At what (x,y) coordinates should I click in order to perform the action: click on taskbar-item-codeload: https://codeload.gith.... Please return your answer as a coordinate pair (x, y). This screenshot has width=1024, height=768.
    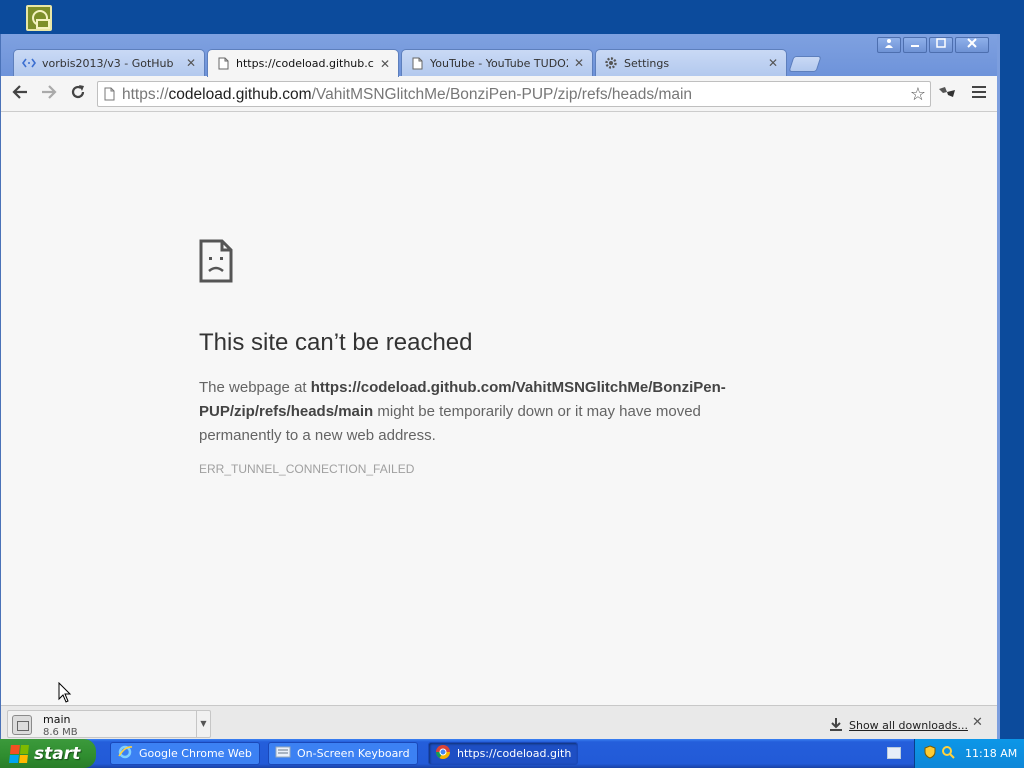
    Looking at the image, I should click on (503, 753).